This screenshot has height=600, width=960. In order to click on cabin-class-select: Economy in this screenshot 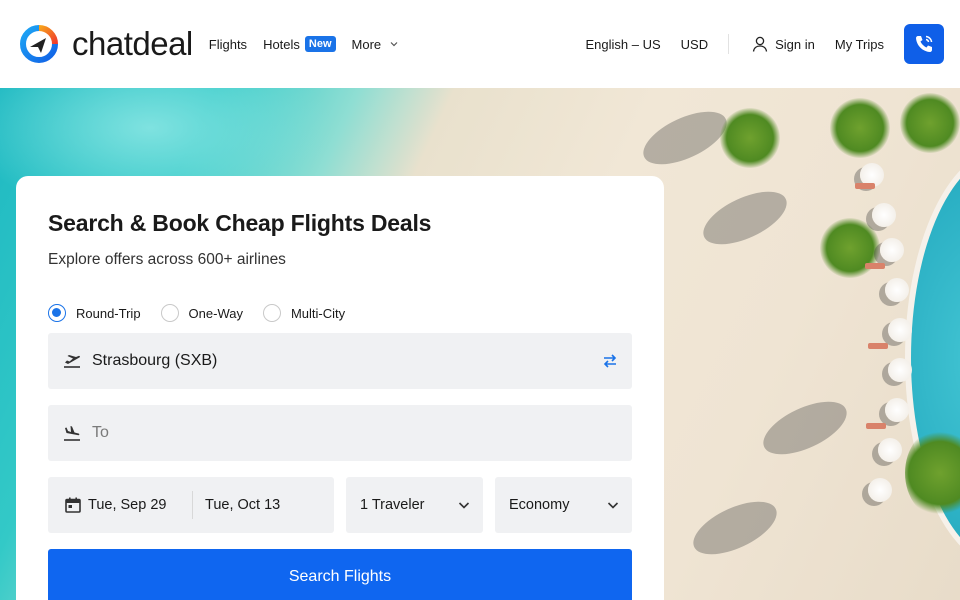, I will do `click(563, 505)`.